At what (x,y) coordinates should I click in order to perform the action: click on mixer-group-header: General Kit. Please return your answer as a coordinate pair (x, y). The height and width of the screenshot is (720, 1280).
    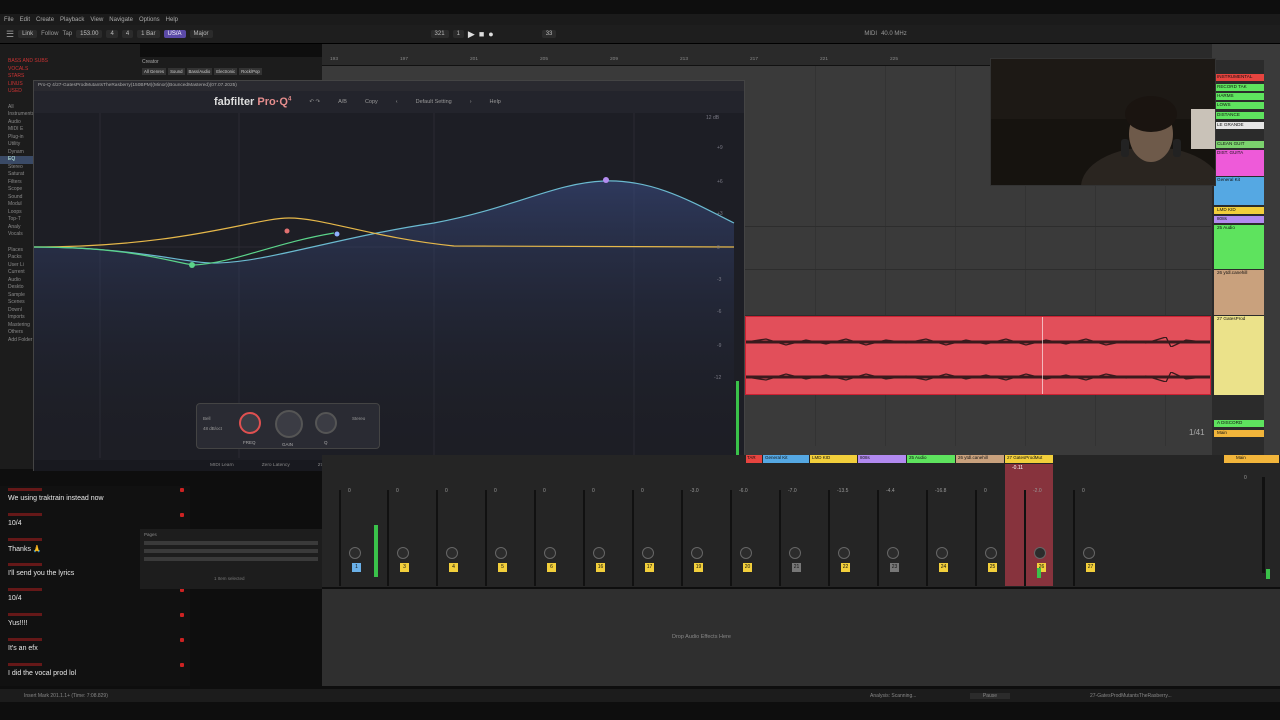
    Looking at the image, I should click on (786, 459).